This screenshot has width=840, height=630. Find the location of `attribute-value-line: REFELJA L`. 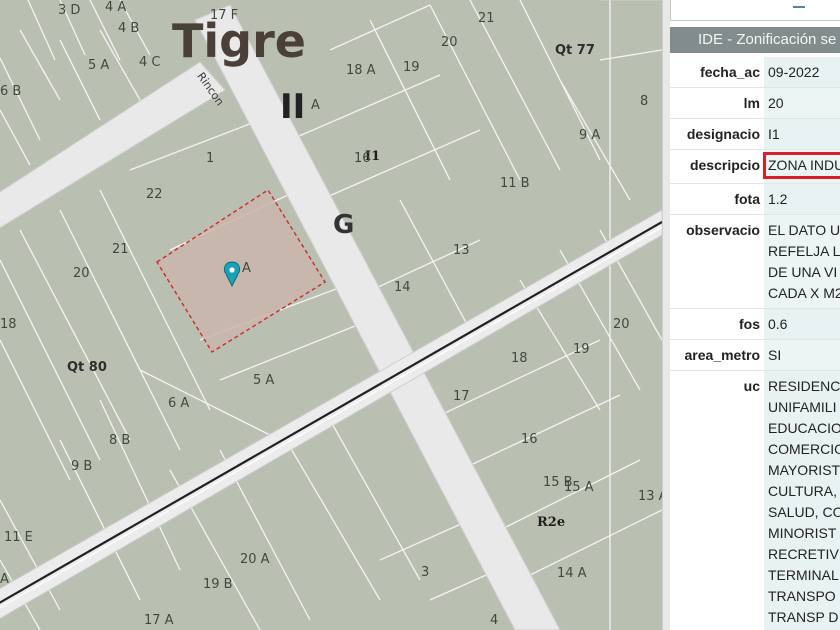

attribute-value-line: REFELJA L is located at coordinates (804, 251).